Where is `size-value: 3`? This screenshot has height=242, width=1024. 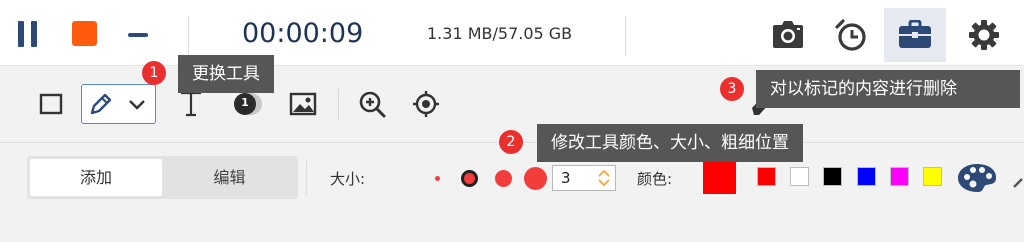 size-value: 3 is located at coordinates (566, 178).